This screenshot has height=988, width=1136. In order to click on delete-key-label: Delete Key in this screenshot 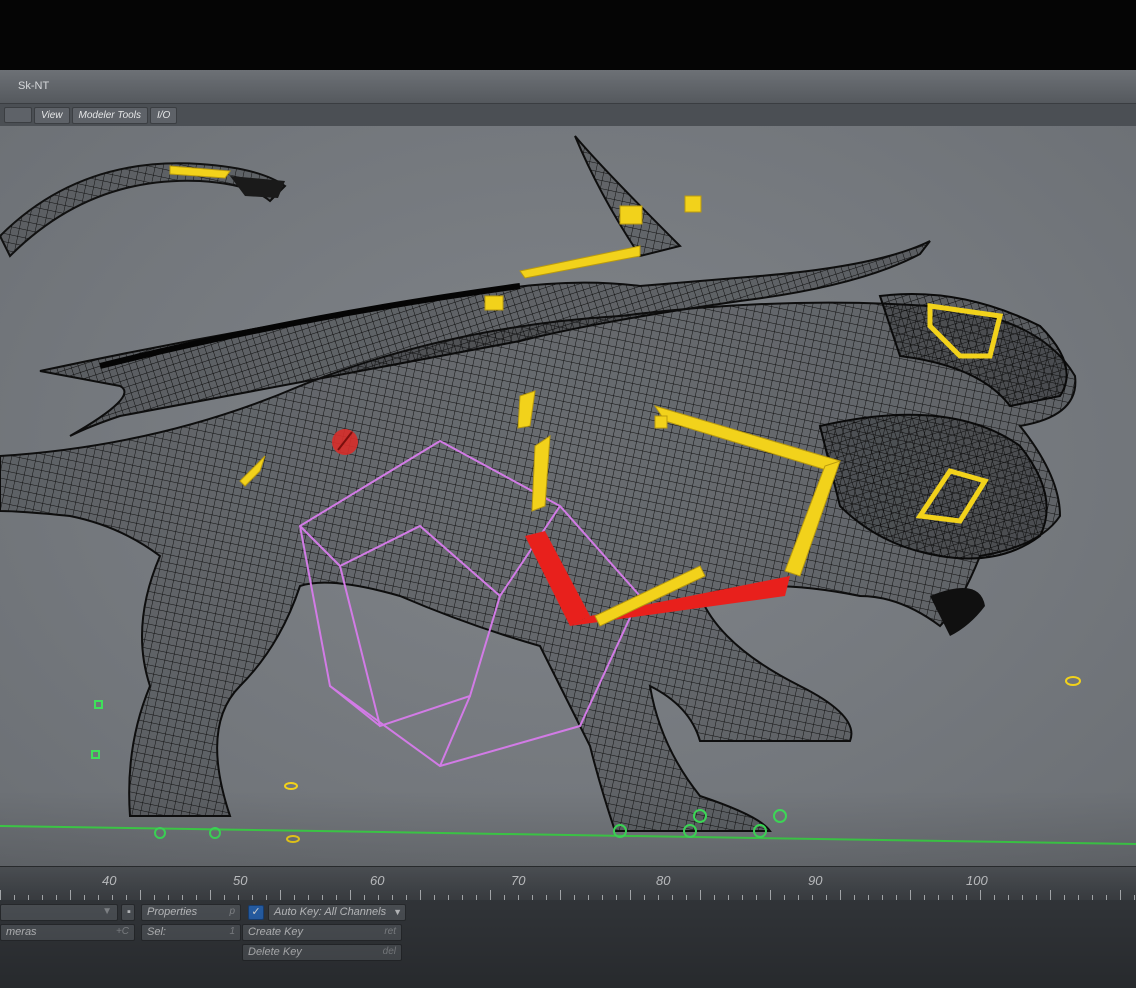, I will do `click(275, 952)`.